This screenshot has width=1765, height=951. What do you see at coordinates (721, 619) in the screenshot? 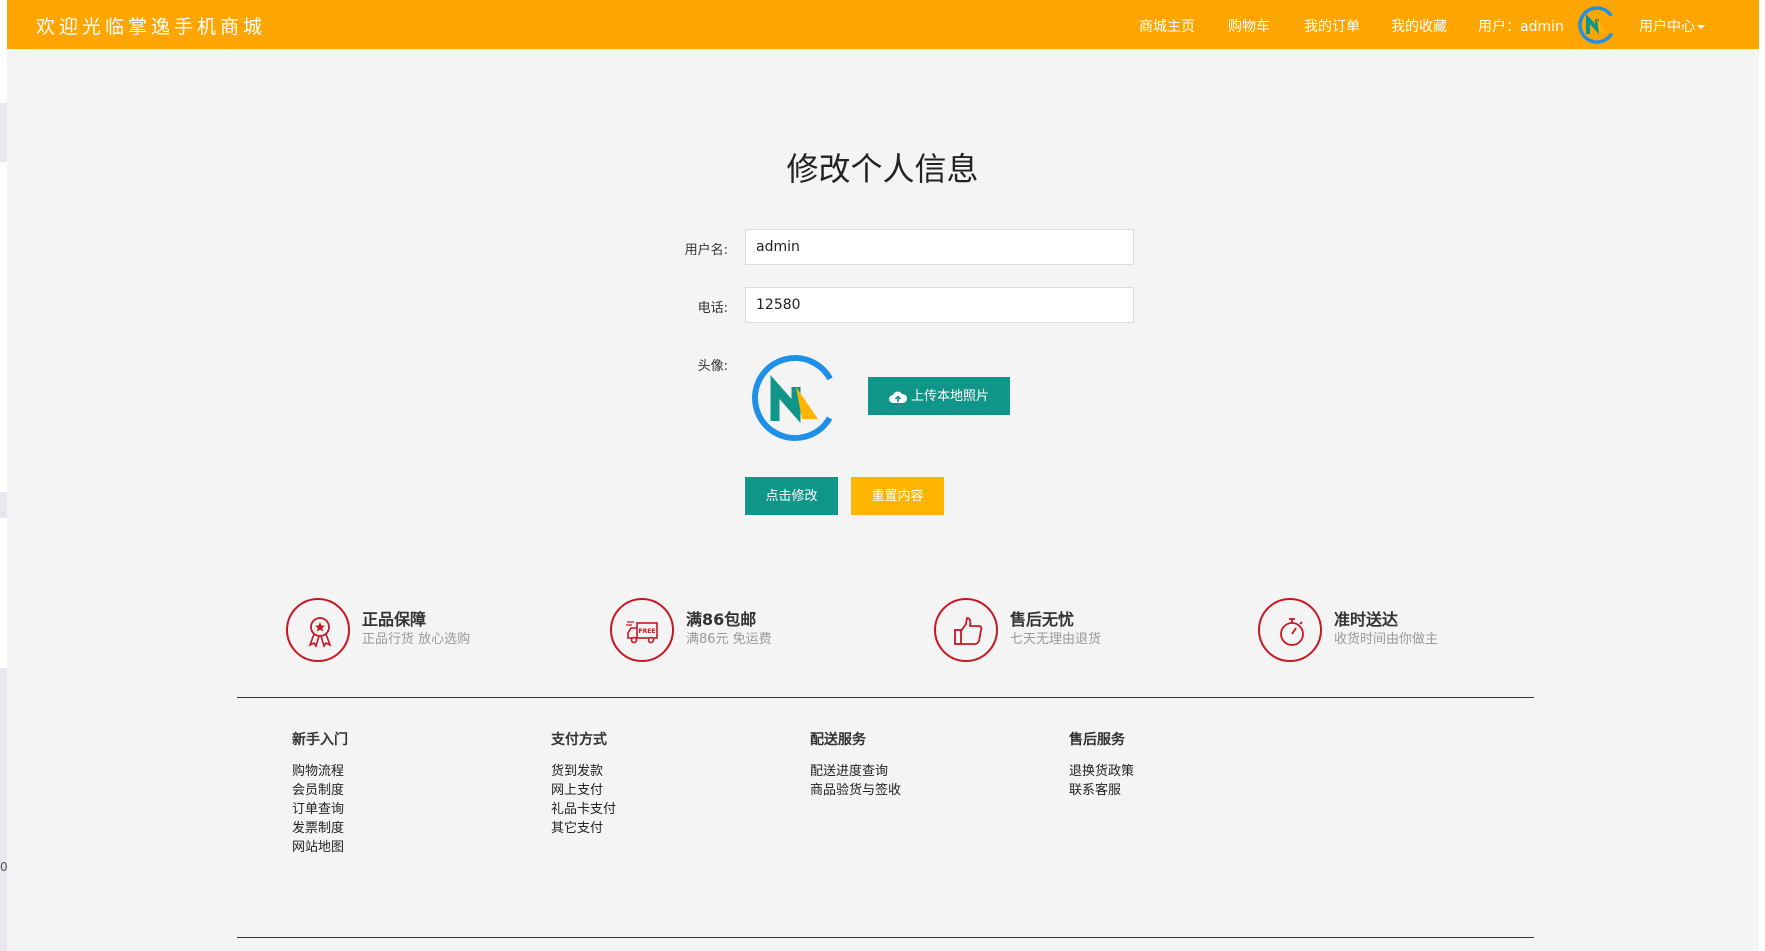
I see `feature-title: 满86包邮` at bounding box center [721, 619].